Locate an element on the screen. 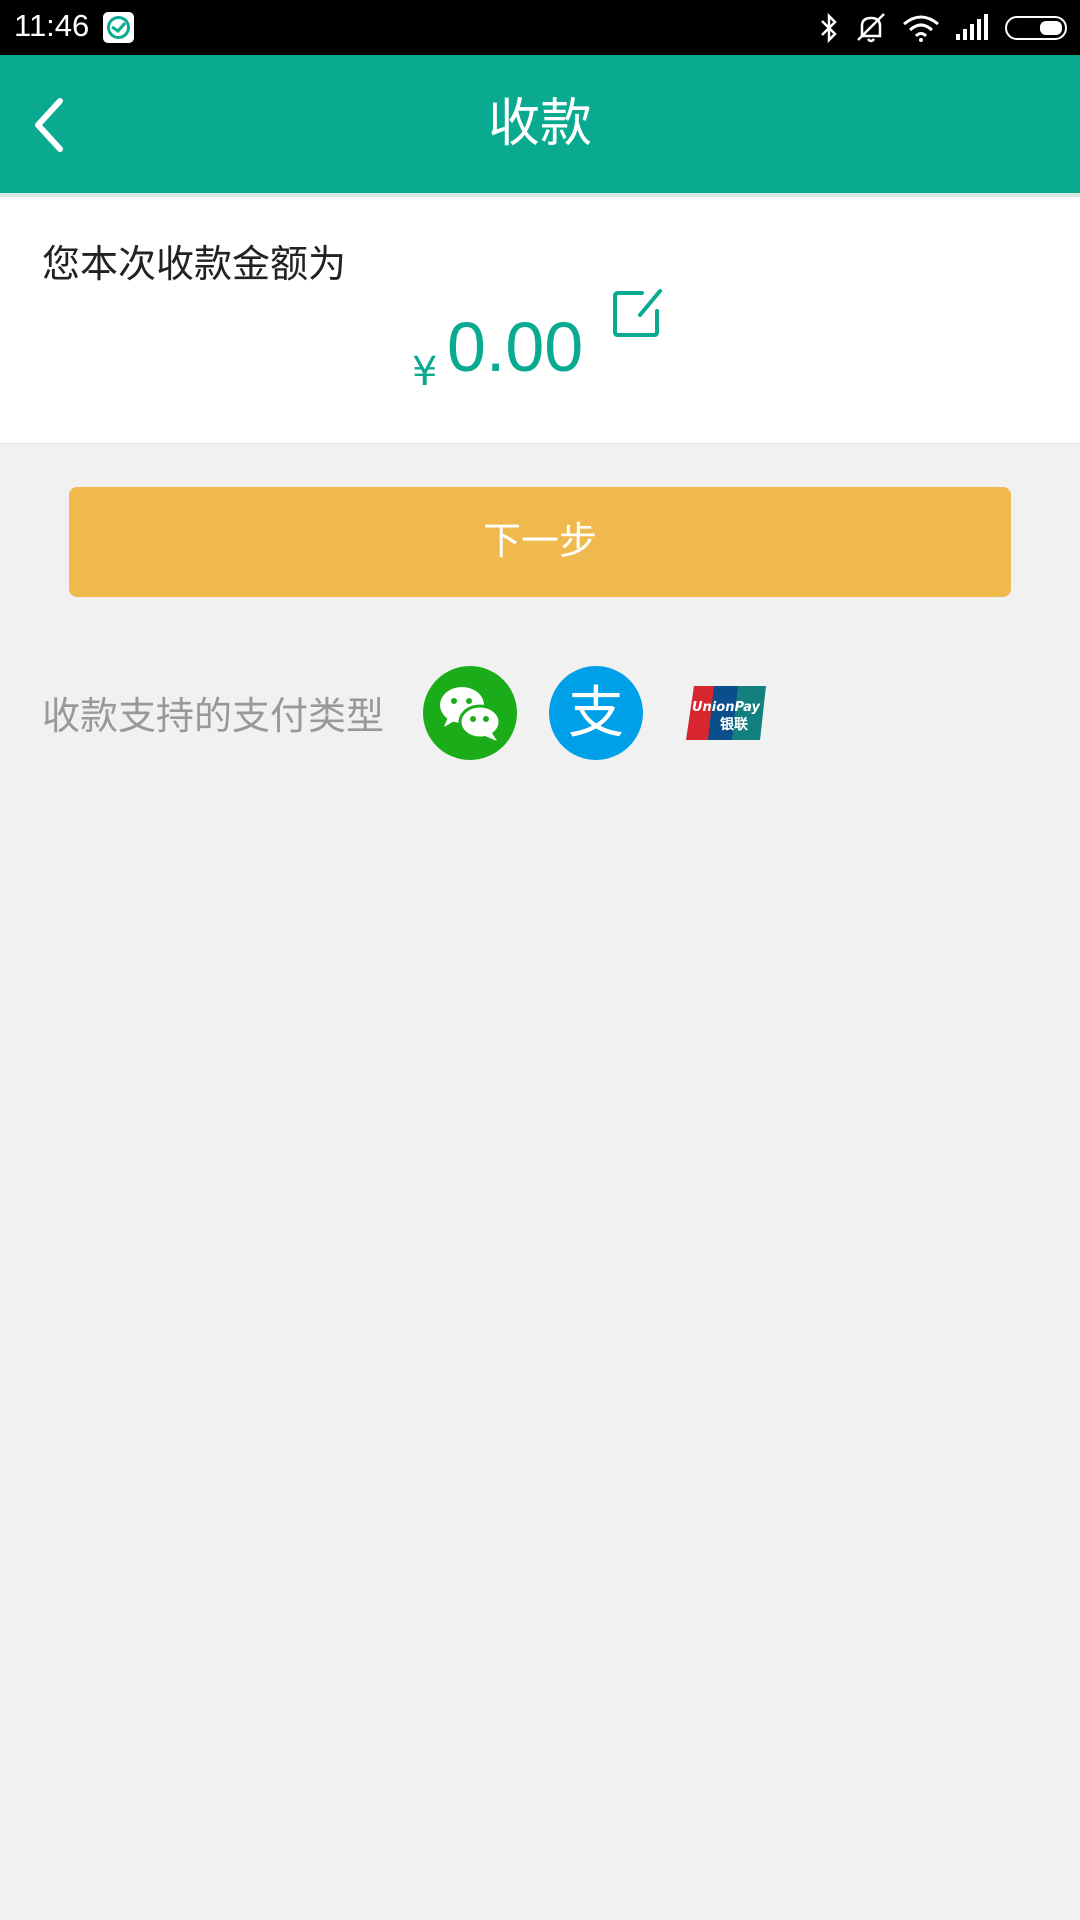  svg-text: UnionPay is located at coordinates (726, 707).